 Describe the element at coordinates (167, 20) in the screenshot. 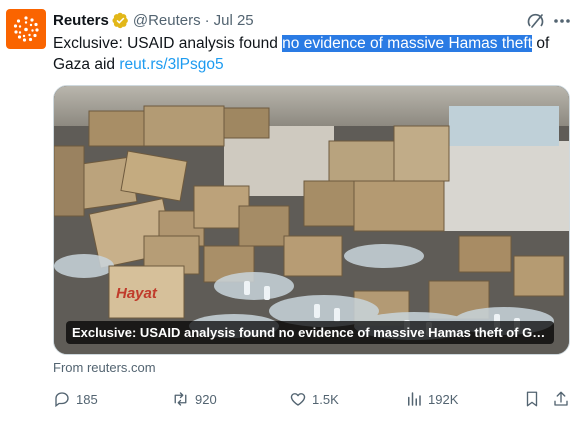

I see `handle: @Reuters` at that location.